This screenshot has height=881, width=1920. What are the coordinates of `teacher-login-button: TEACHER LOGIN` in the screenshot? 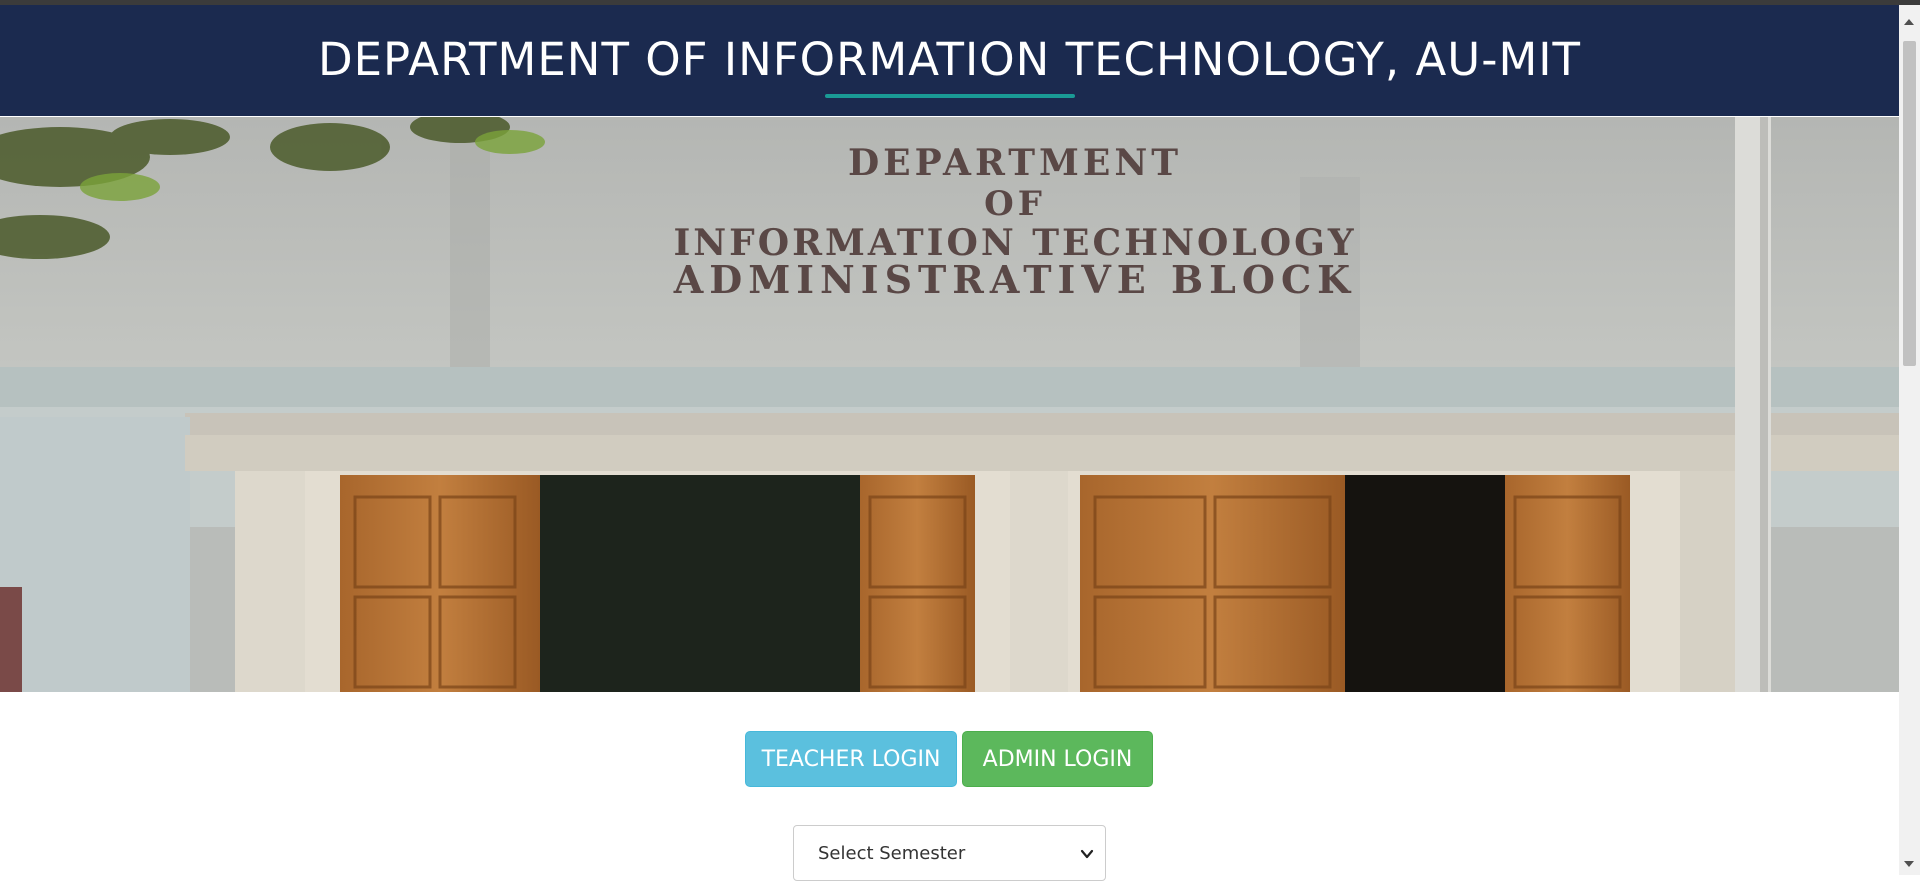 It's located at (851, 759).